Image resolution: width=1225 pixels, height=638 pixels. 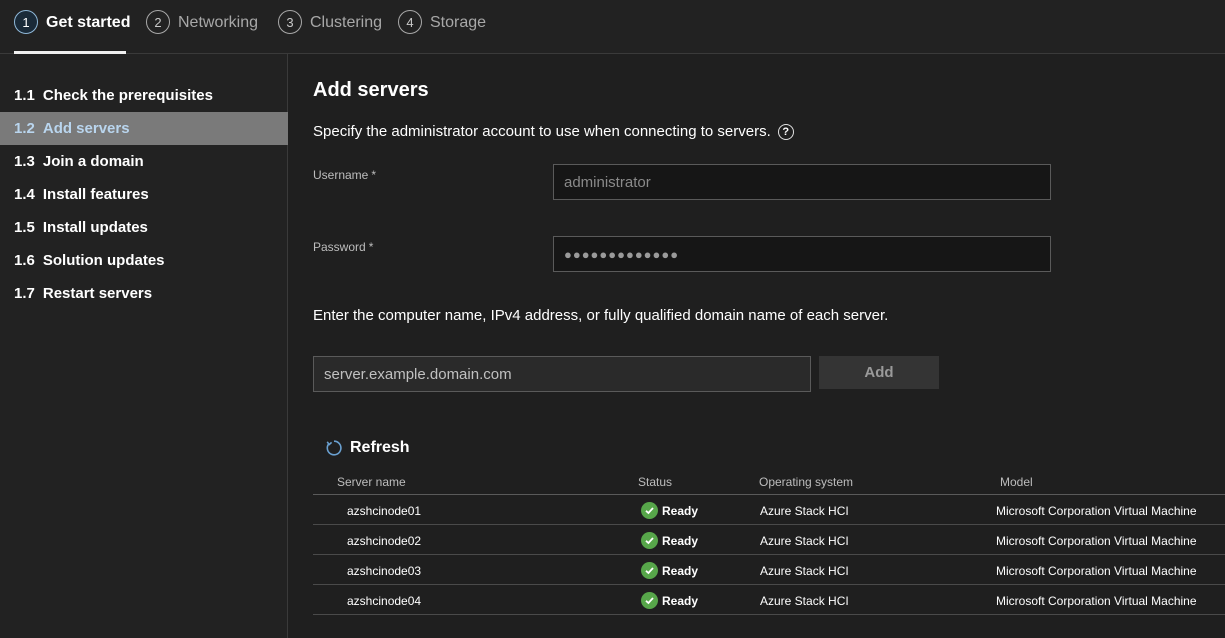 I want to click on step-label: Get started, so click(x=88, y=22).